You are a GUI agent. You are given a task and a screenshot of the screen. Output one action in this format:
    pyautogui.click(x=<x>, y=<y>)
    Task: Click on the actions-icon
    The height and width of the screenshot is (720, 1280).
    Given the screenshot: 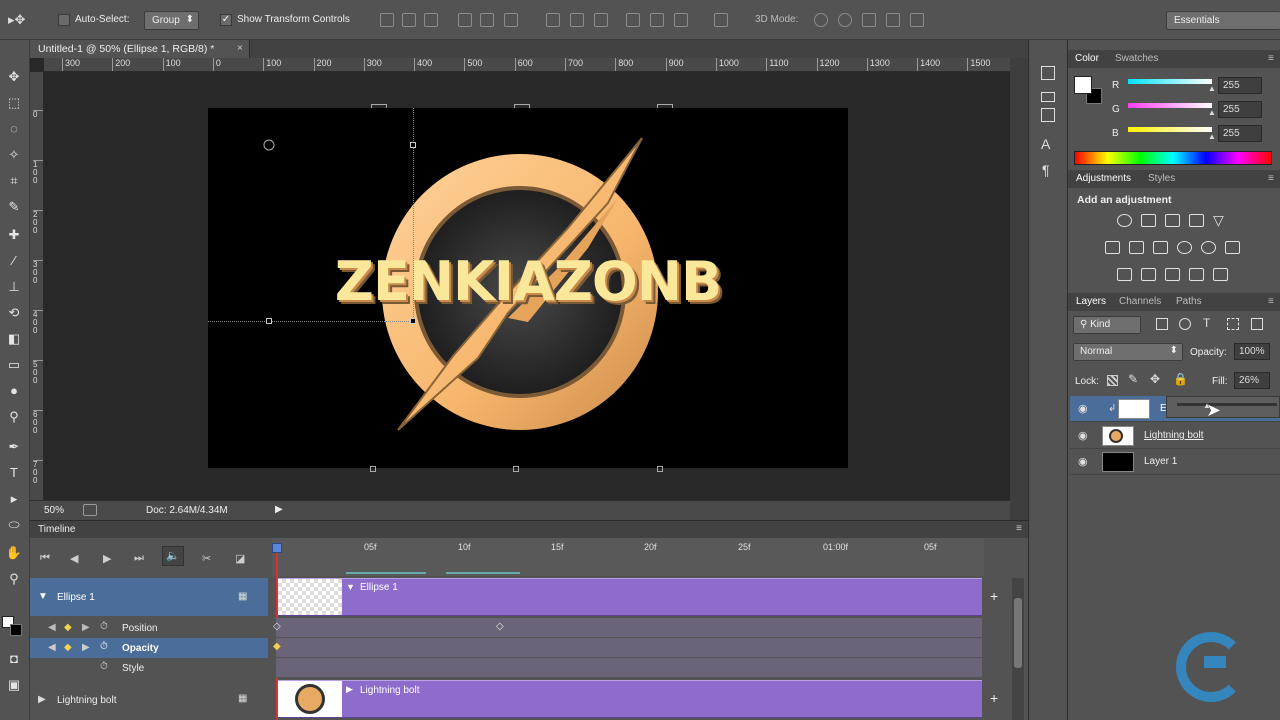 What is the action you would take?
    pyautogui.click(x=1048, y=97)
    